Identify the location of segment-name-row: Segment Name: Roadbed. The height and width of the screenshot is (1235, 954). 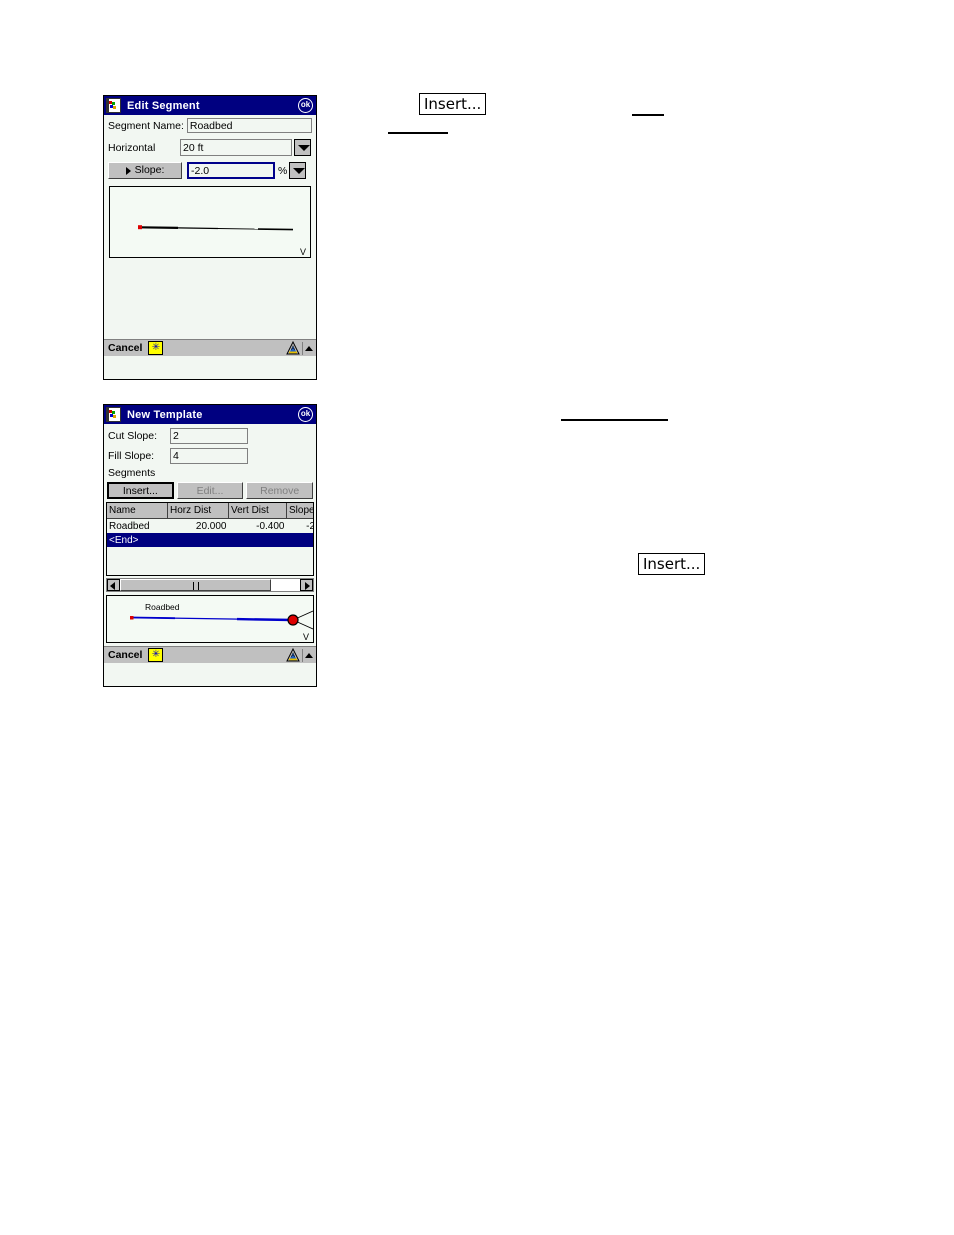
(210, 124).